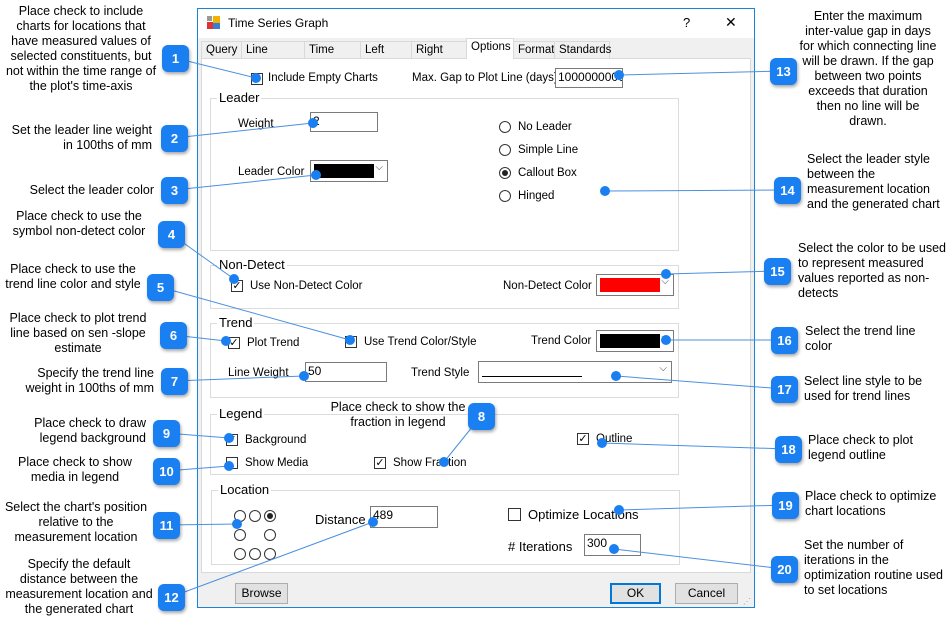 The height and width of the screenshot is (636, 952). What do you see at coordinates (547, 173) in the screenshot?
I see `callout-box-label: Callout Box` at bounding box center [547, 173].